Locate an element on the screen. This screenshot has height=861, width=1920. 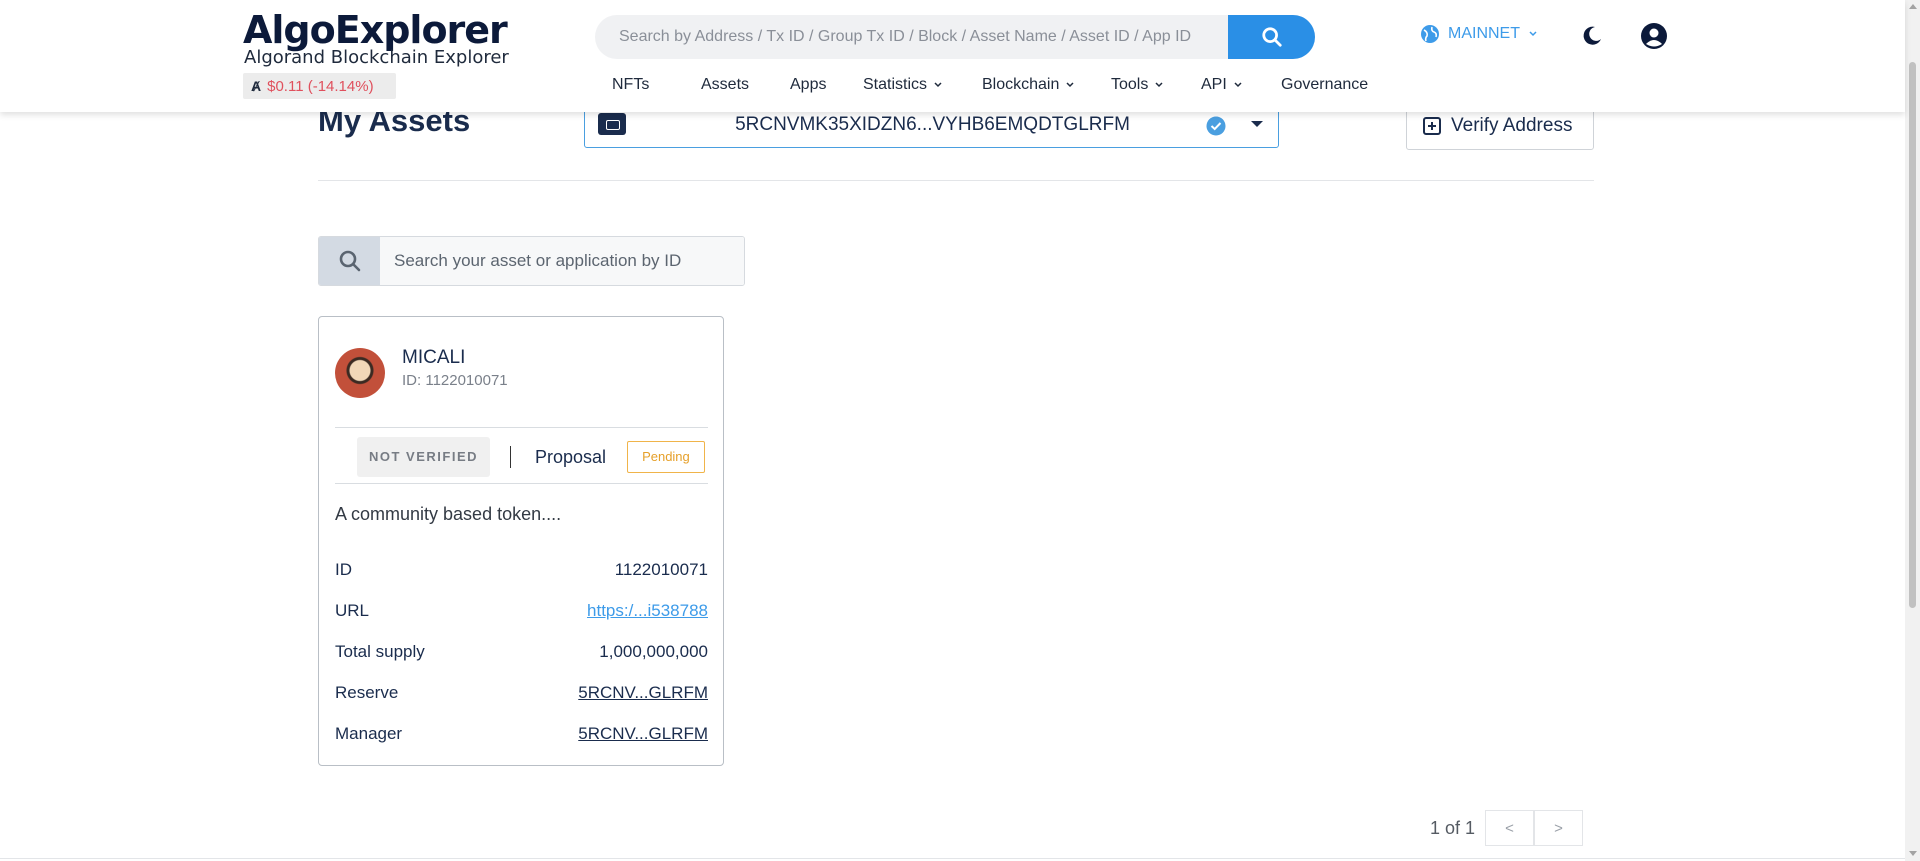
pagination: 1 of 1 < > is located at coordinates (1507, 828).